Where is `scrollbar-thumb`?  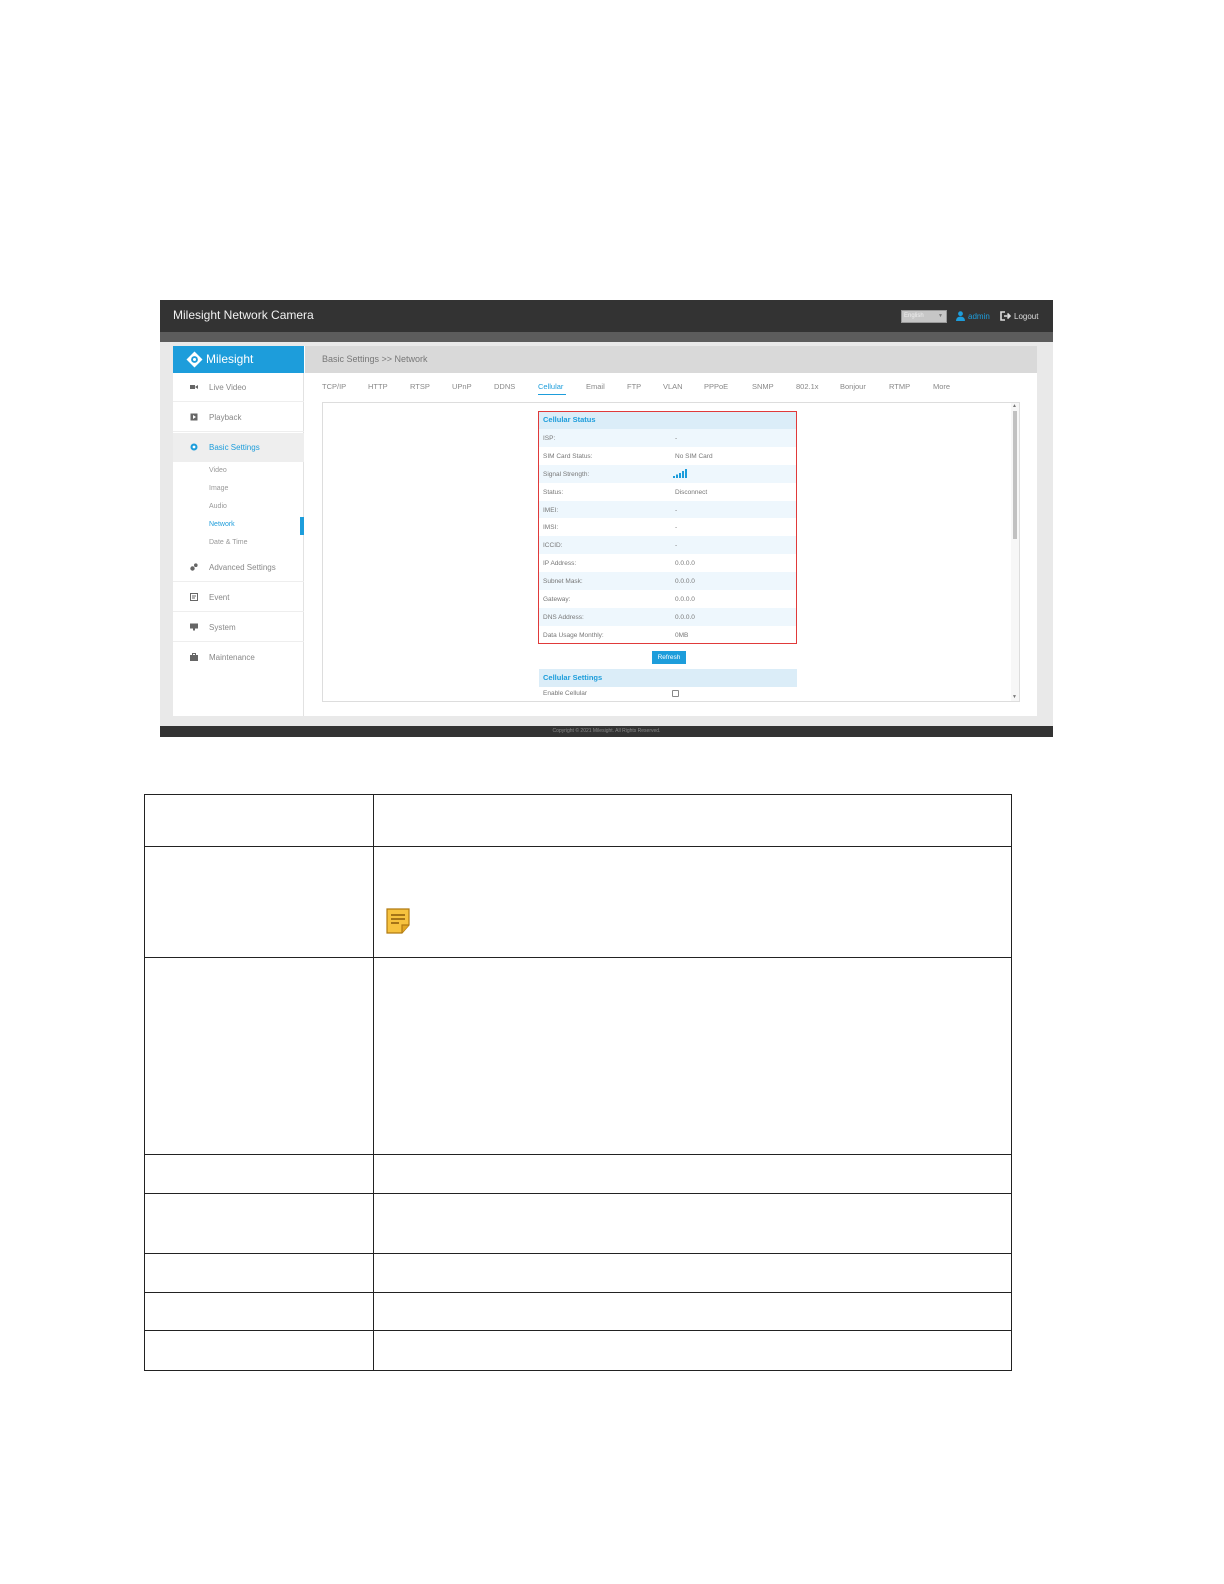 scrollbar-thumb is located at coordinates (1015, 475).